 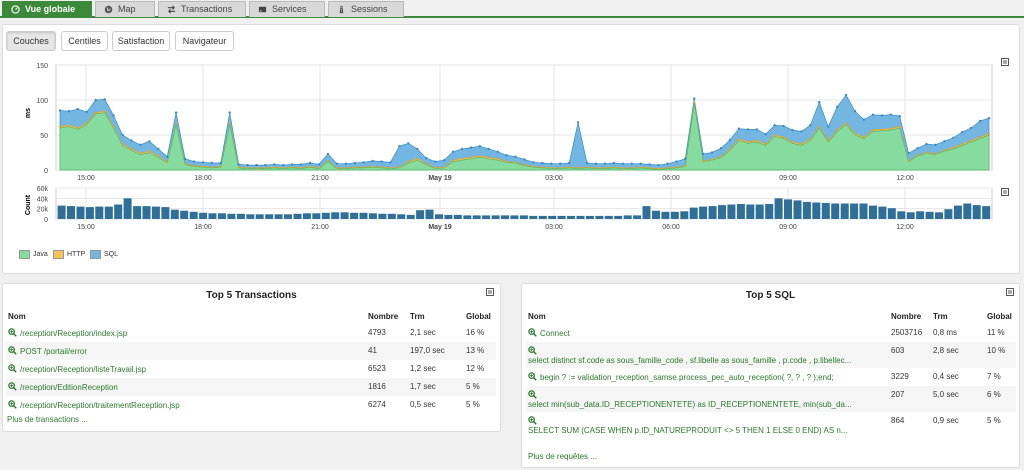 What do you see at coordinates (125, 9) in the screenshot?
I see `tab-map: Map` at bounding box center [125, 9].